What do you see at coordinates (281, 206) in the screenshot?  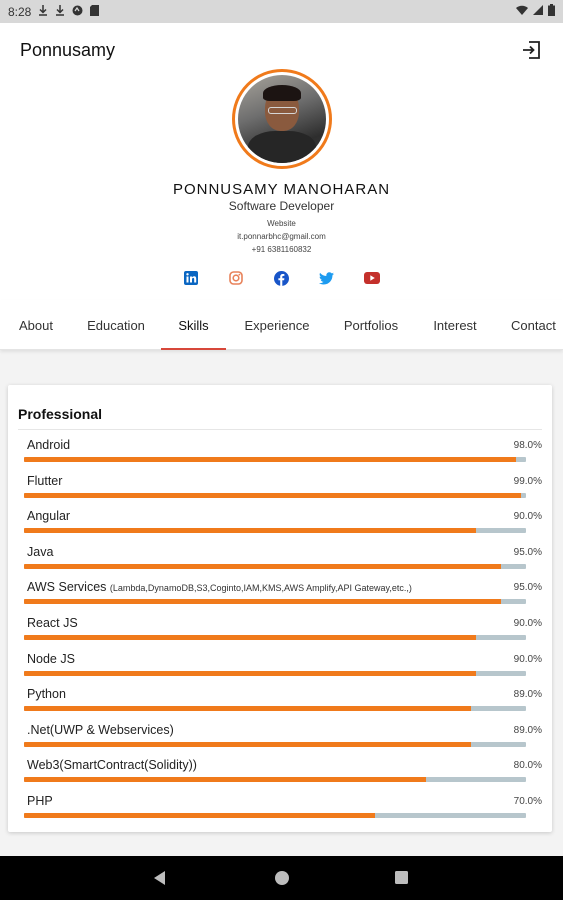 I see `profile-role: Software Developer` at bounding box center [281, 206].